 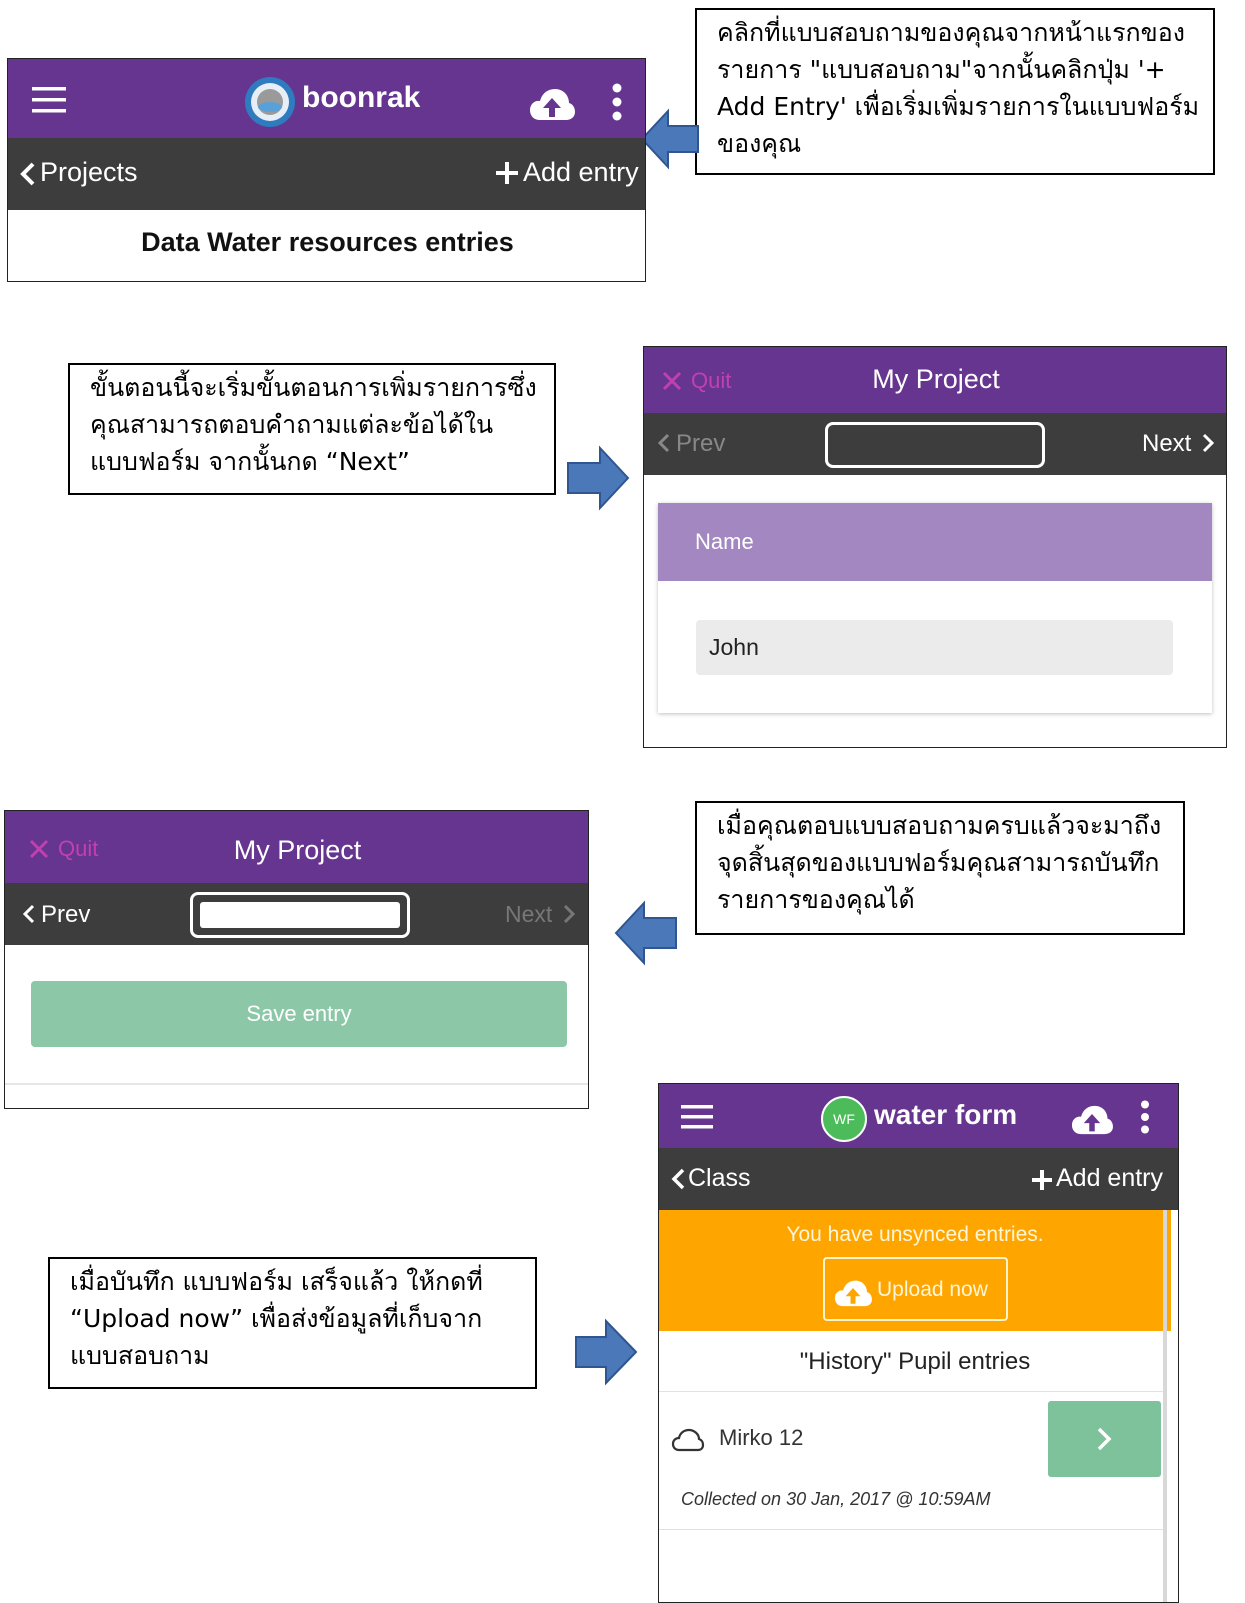 What do you see at coordinates (939, 825) in the screenshot?
I see `callout-line: เมื่อคุณตอบแบบสอบถามครบแล้วจะมาถึง` at bounding box center [939, 825].